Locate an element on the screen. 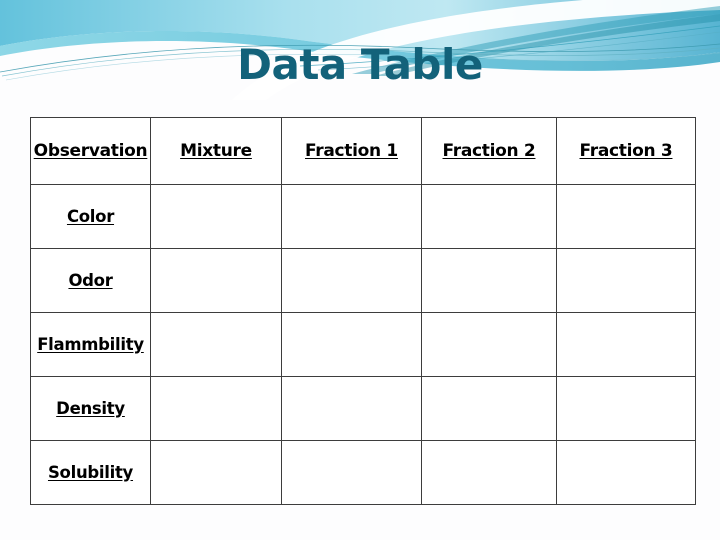  column-header-fraction-3: Fraction 3 is located at coordinates (626, 151).